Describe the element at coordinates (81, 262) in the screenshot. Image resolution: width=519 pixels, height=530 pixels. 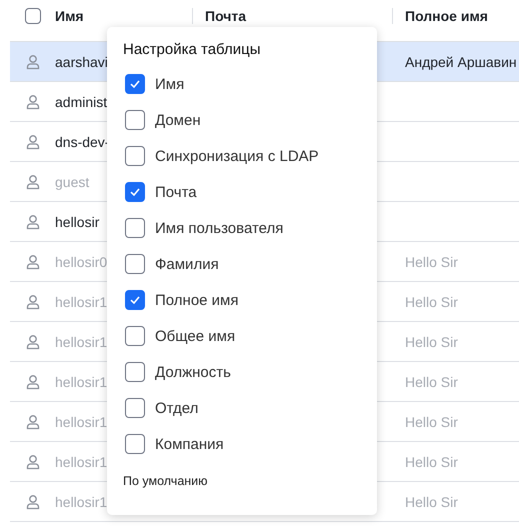
I see `table-cell: hellosir0` at that location.